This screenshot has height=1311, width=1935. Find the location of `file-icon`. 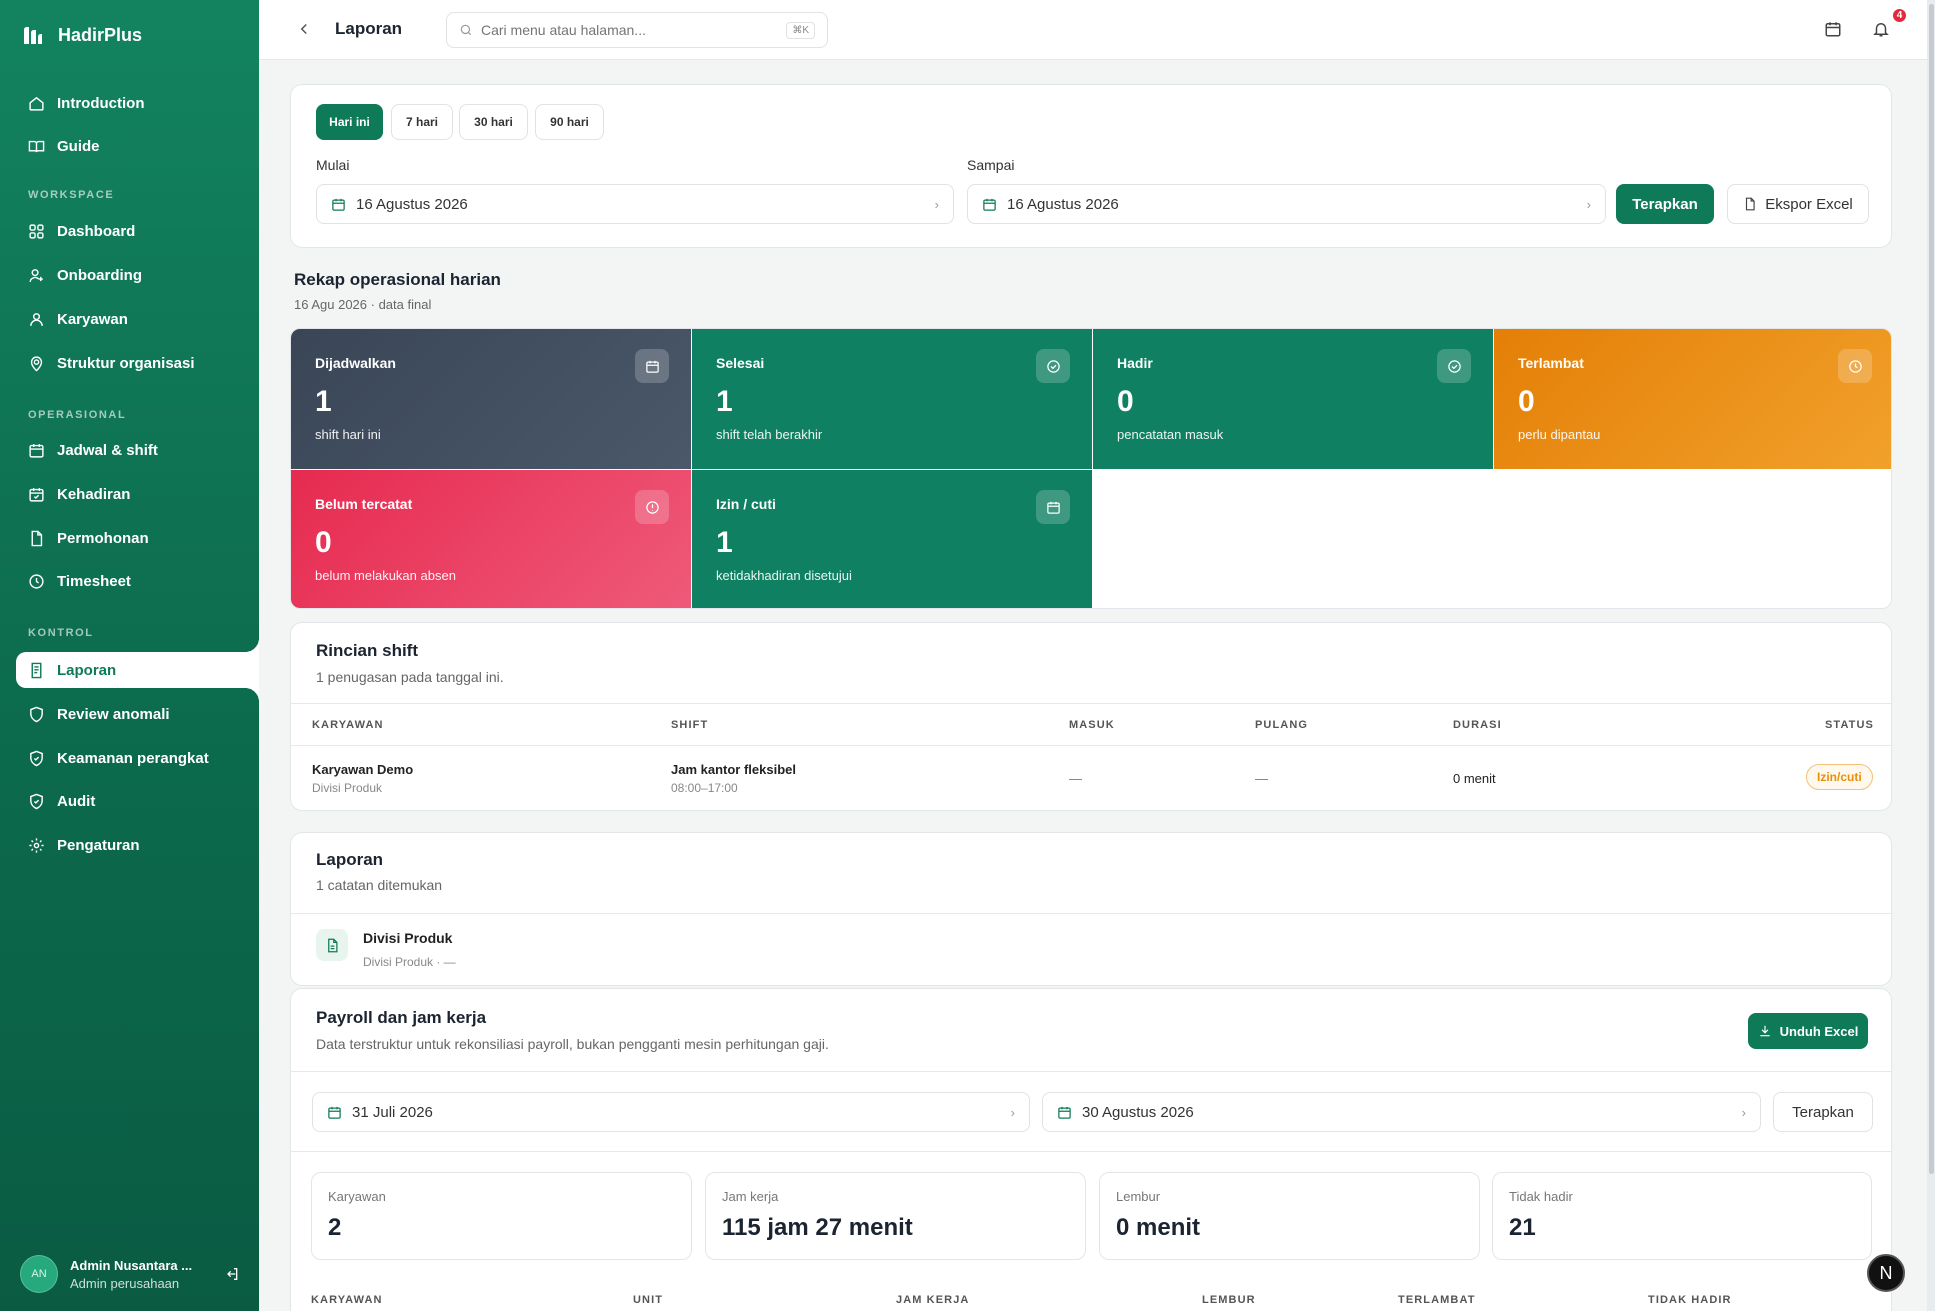

file-icon is located at coordinates (37, 538).